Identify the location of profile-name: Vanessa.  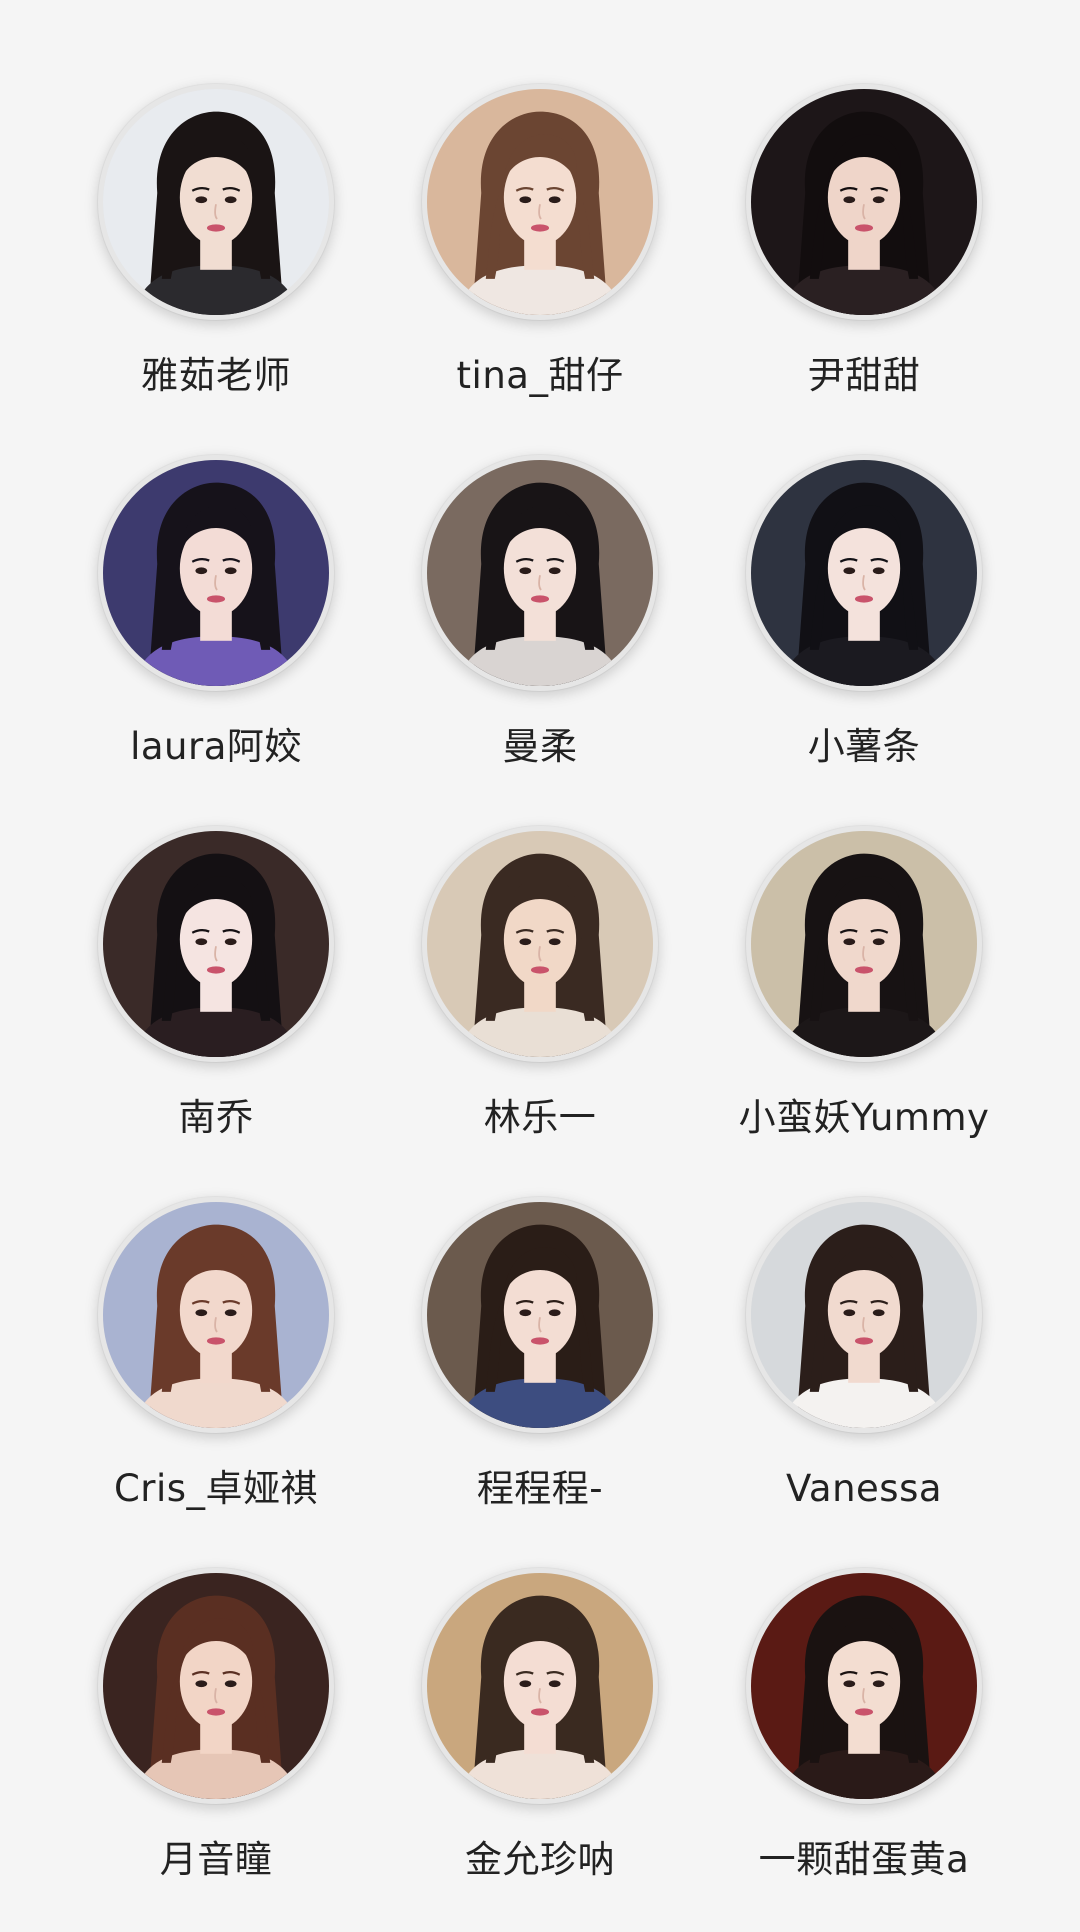
(864, 1488).